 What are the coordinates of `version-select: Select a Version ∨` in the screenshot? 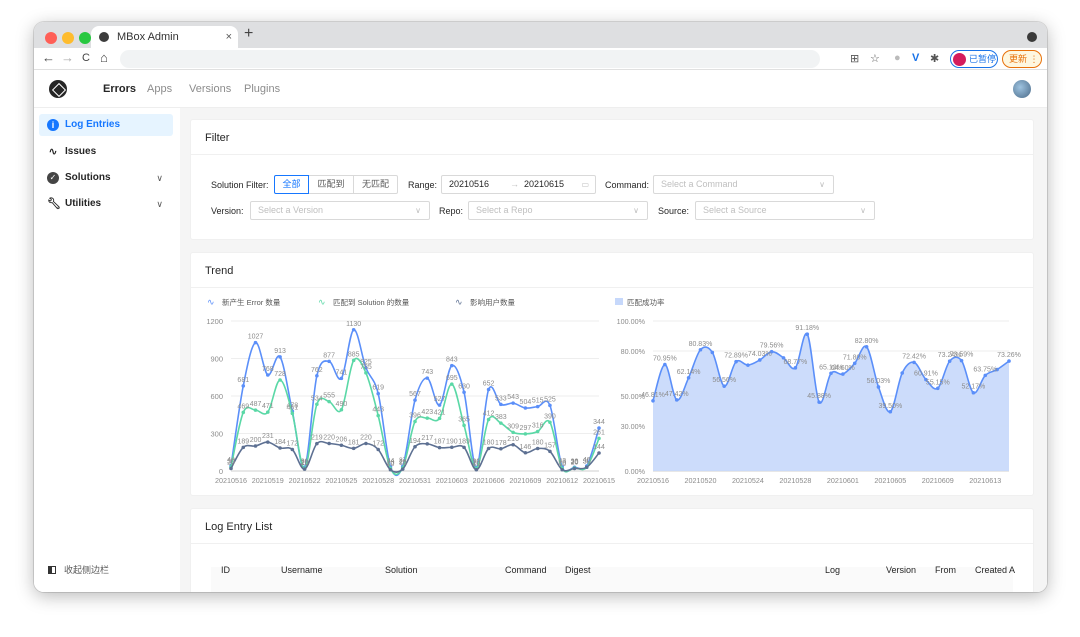 It's located at (340, 210).